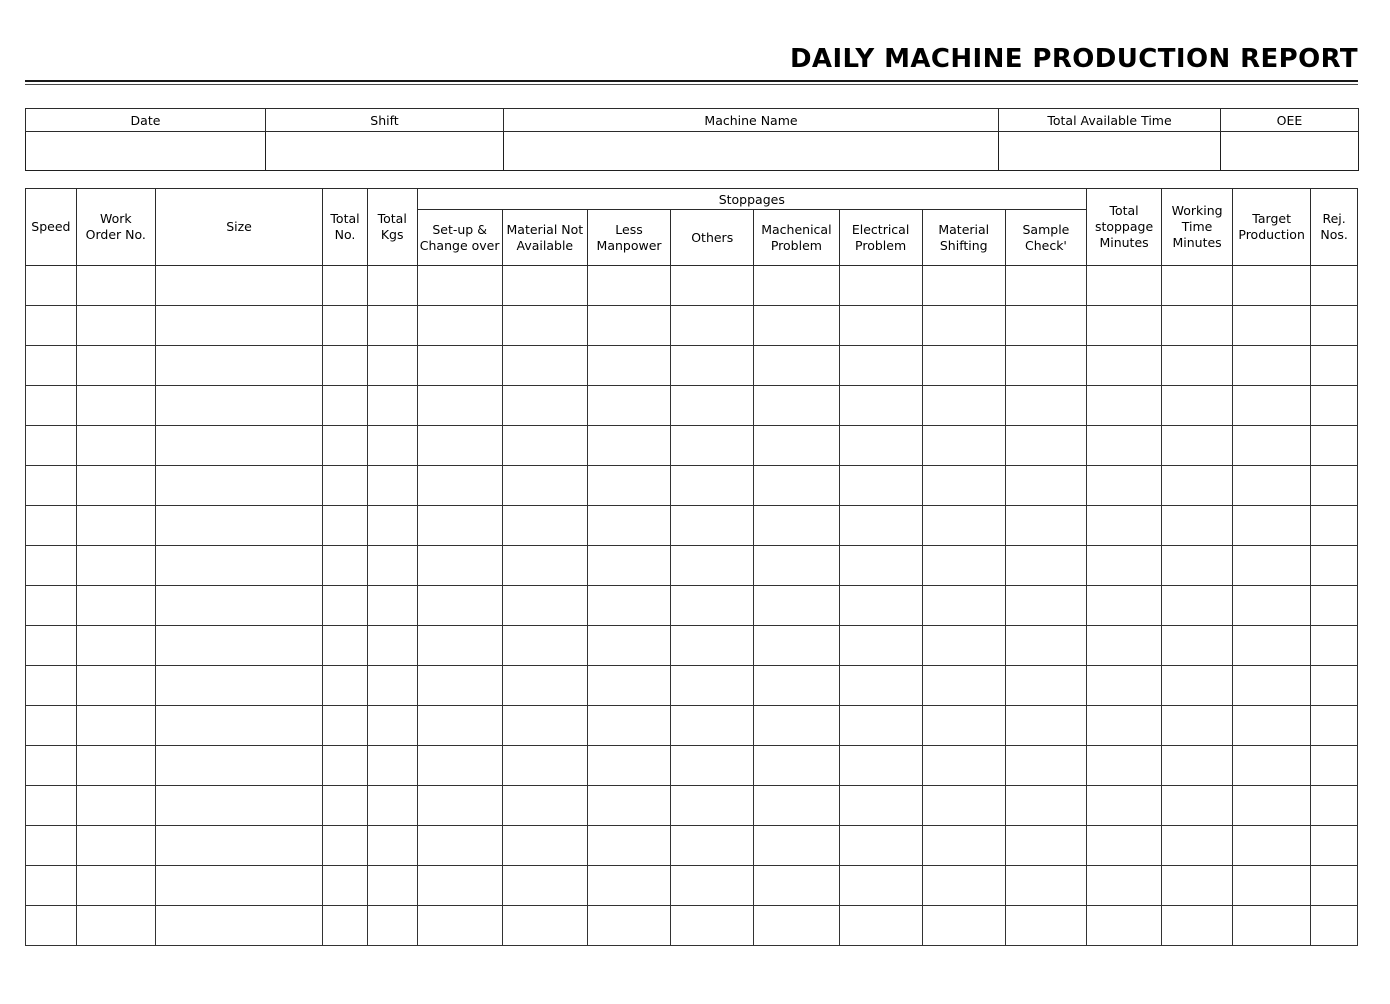 The image size is (1390, 1004). What do you see at coordinates (751, 151) in the screenshot?
I see `info-field-machine-name` at bounding box center [751, 151].